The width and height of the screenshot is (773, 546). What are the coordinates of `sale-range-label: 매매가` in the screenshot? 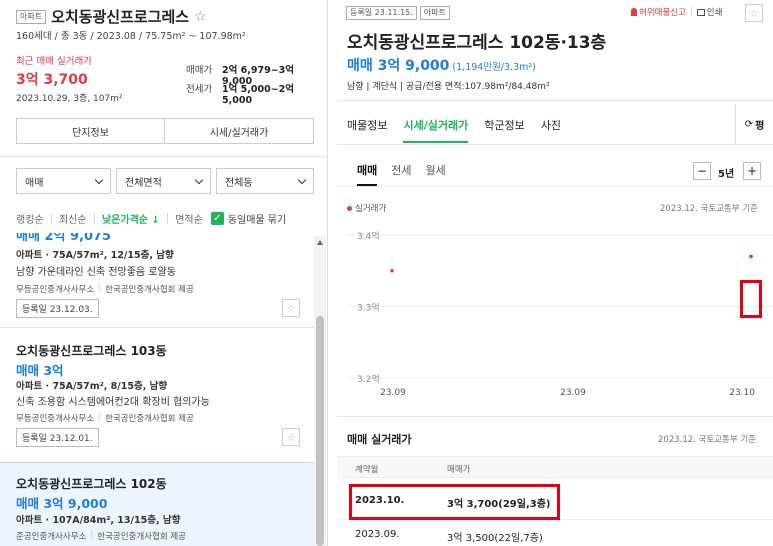 It's located at (199, 70).